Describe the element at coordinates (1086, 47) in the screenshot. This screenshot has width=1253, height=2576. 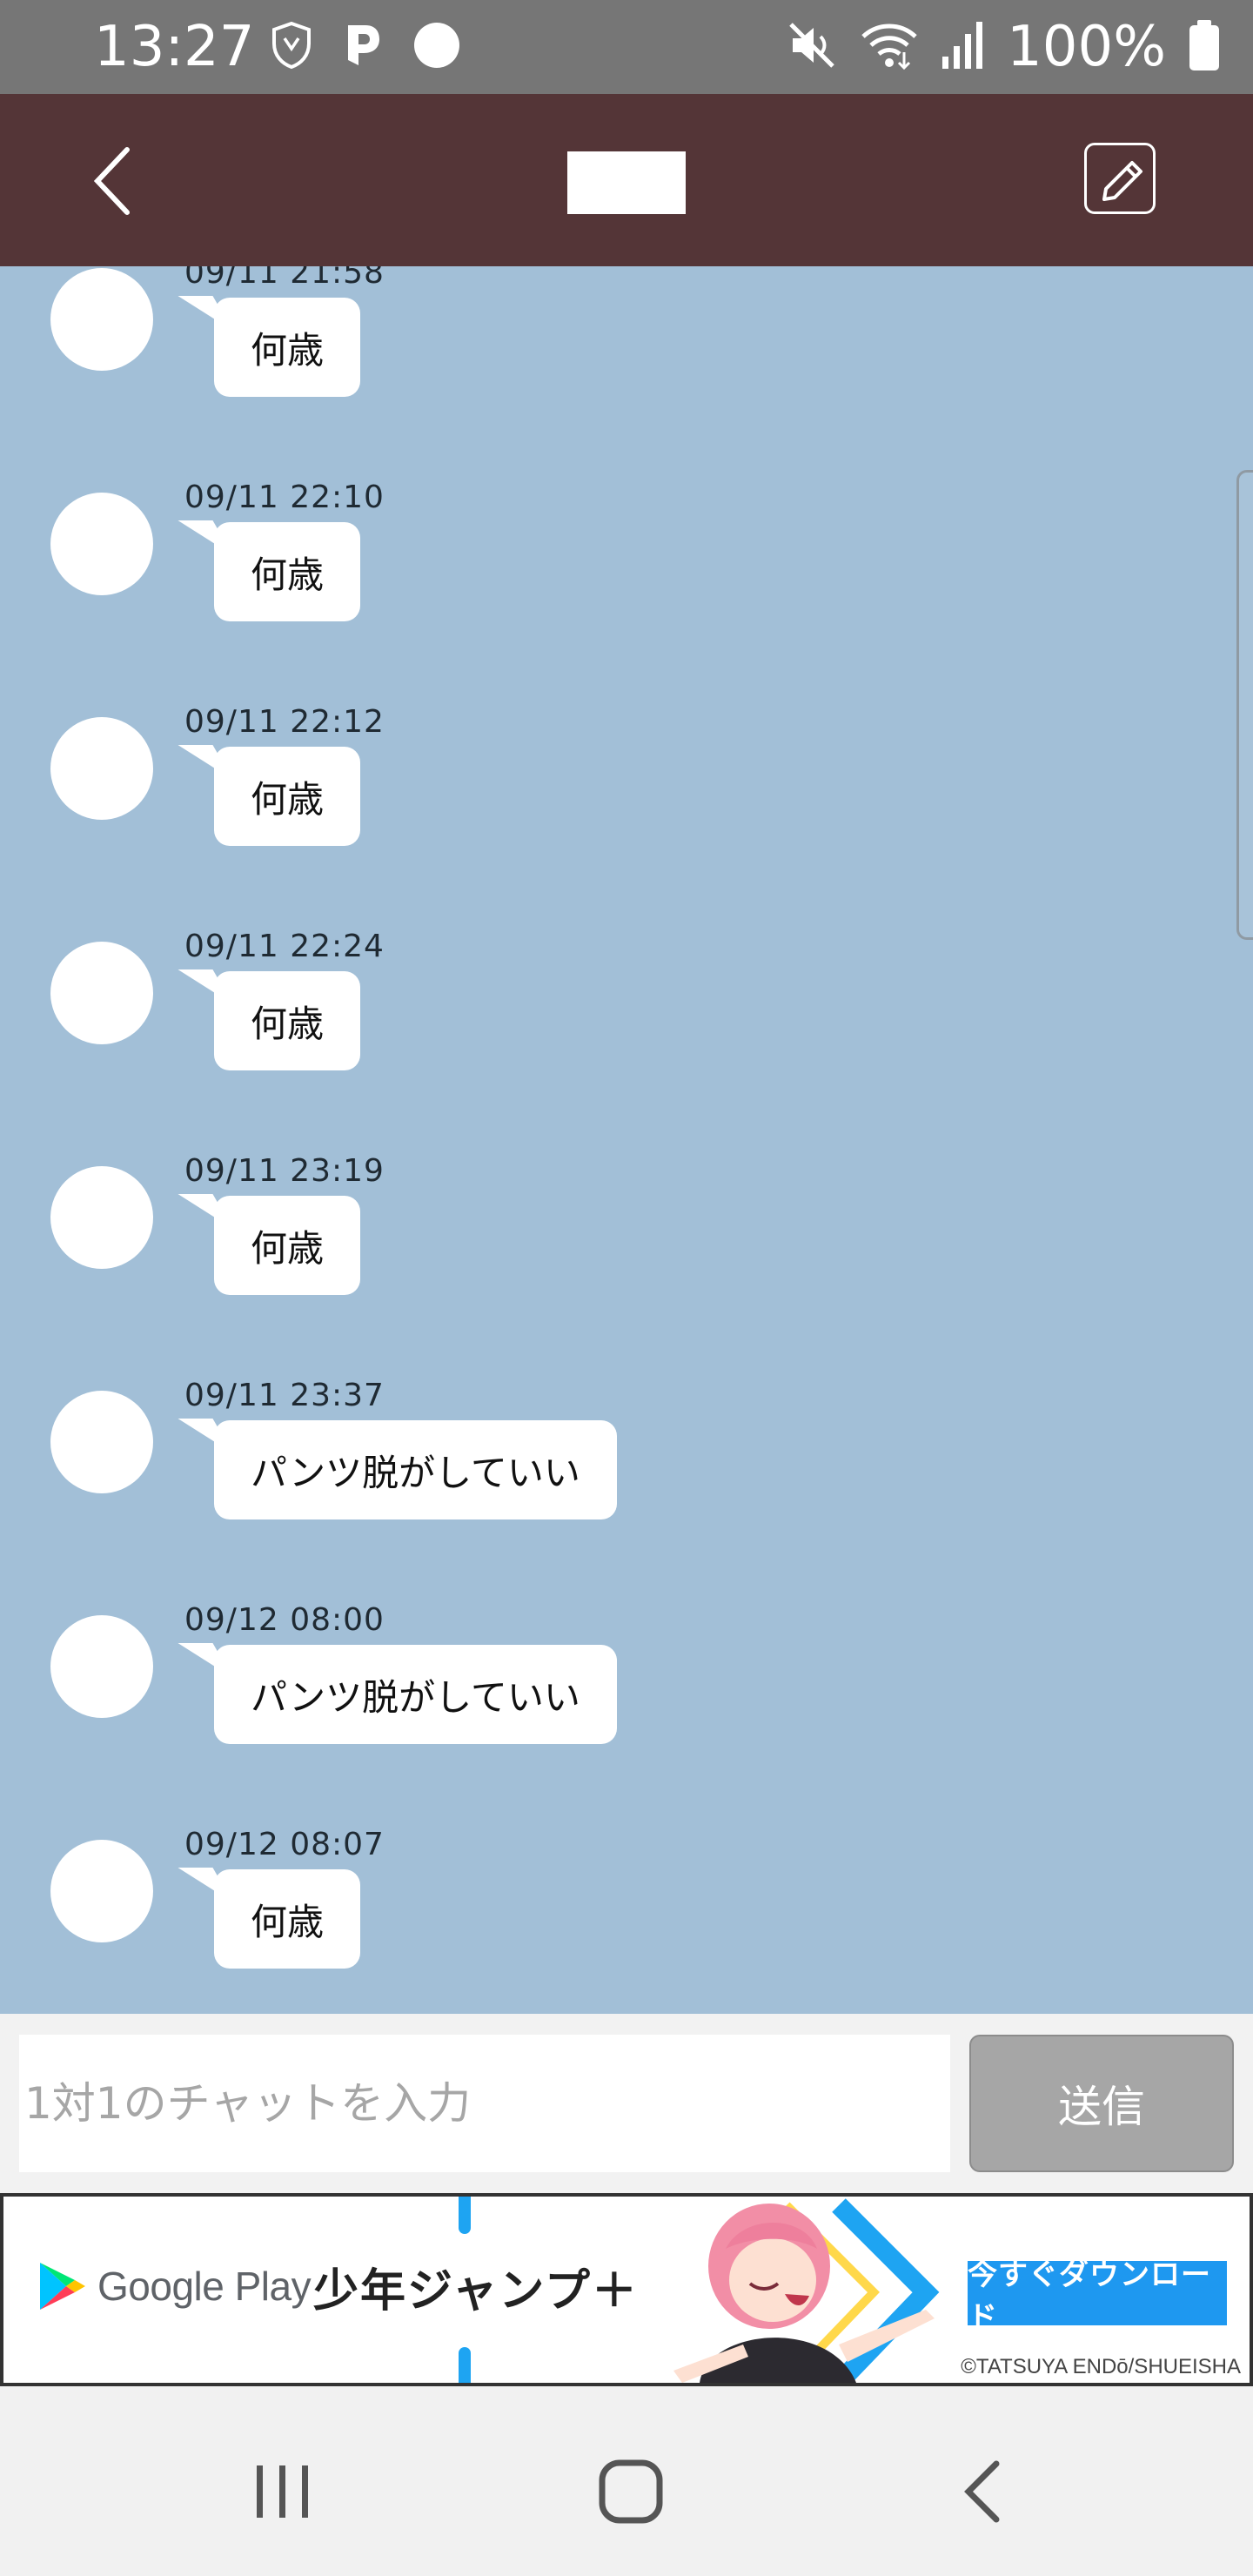
I see `battery-percent: 100%` at that location.